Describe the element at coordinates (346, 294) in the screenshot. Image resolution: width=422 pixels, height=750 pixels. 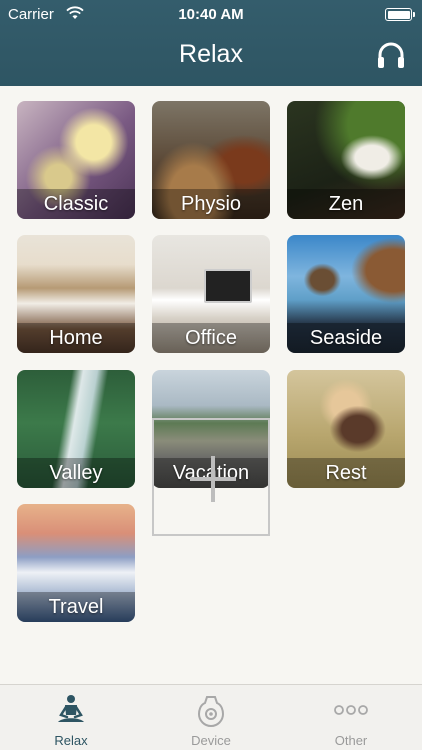
I see `tile-seaside: Seaside` at that location.